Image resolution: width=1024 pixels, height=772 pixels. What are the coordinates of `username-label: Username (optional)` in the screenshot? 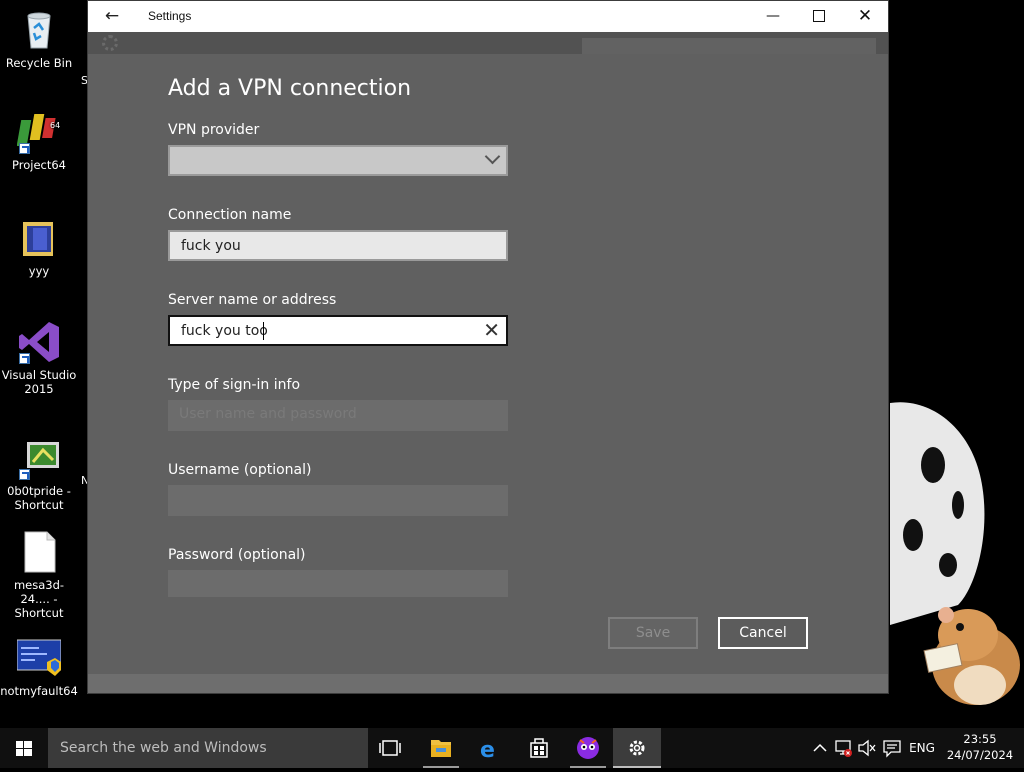 It's located at (240, 470).